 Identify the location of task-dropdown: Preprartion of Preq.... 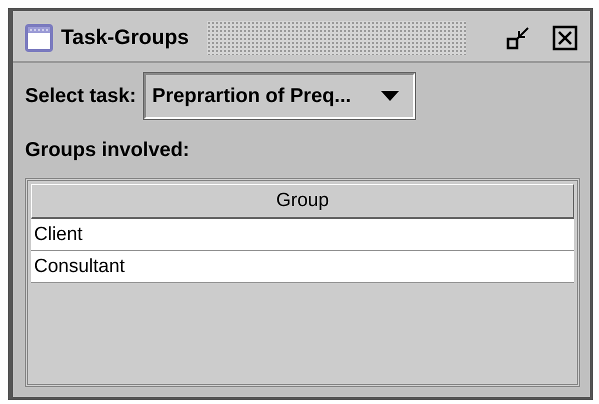
(280, 96).